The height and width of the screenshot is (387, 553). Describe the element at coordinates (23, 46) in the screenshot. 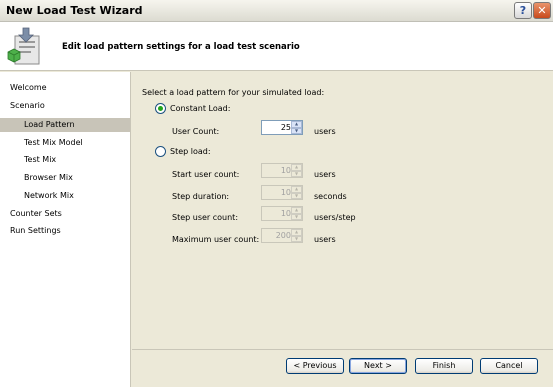

I see `wizard-document-icon` at that location.